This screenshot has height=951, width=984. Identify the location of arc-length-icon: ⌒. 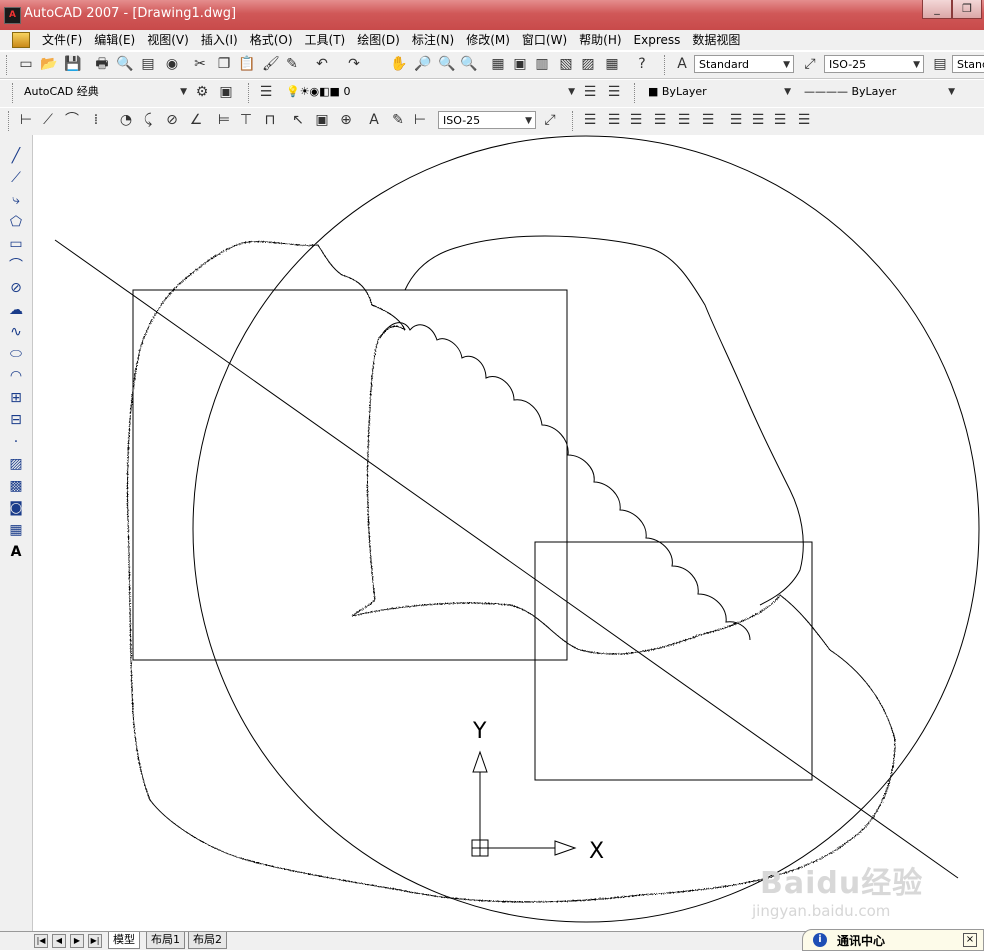
(72, 120).